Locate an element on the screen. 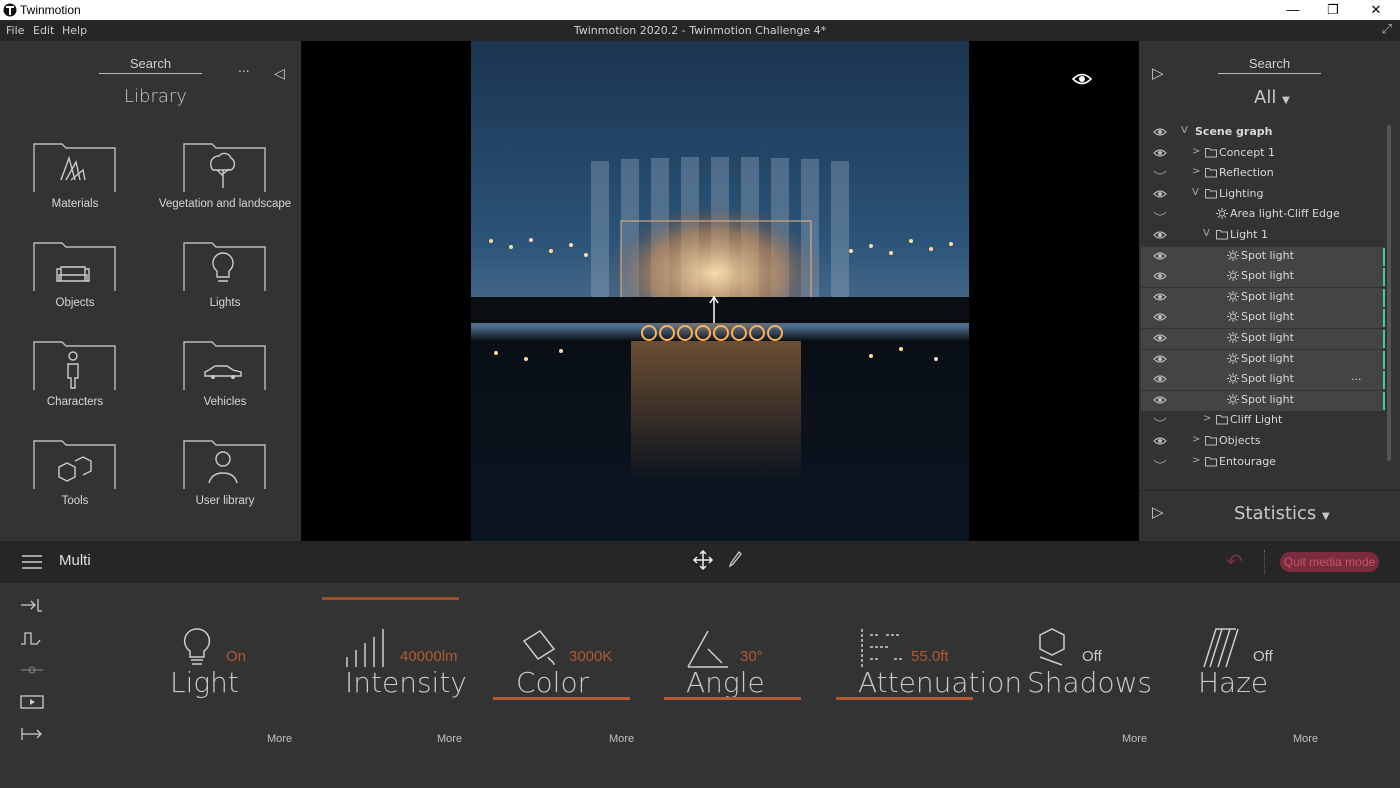  light-more-link: More is located at coordinates (279, 739).